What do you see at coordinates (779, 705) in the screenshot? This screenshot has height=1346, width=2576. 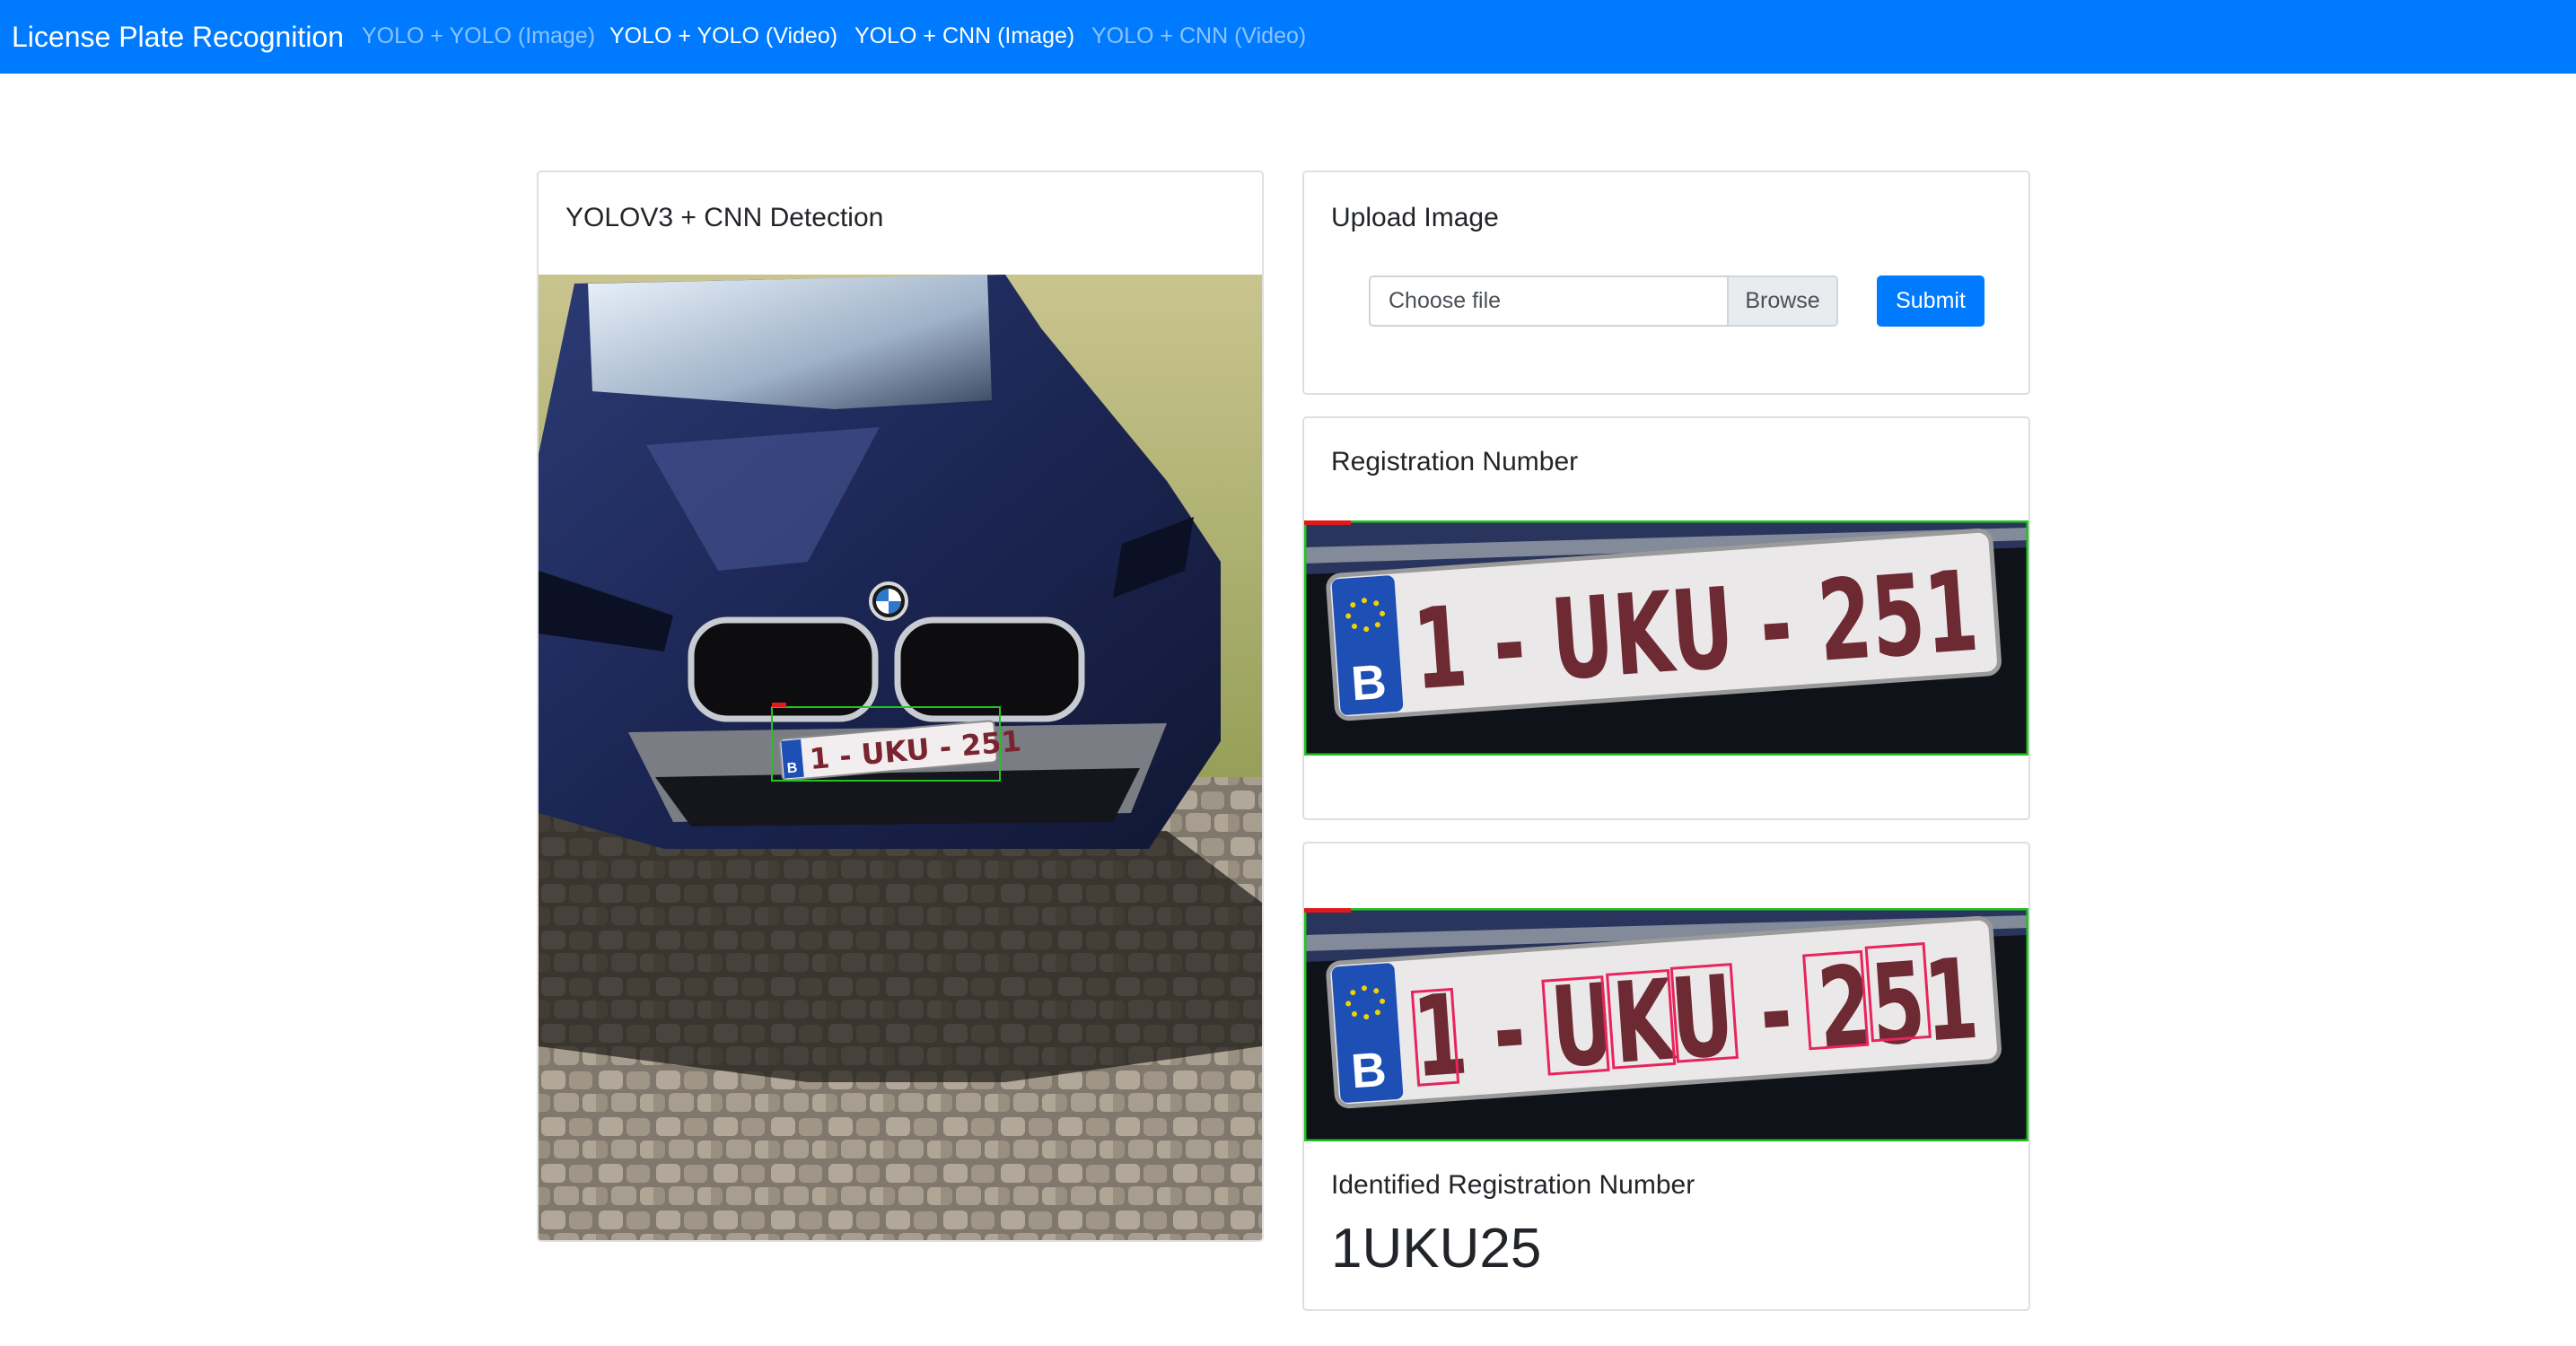 I see `detection-label-tag` at bounding box center [779, 705].